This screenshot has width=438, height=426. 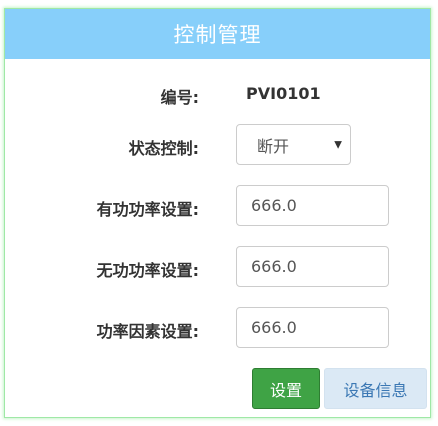 What do you see at coordinates (283, 93) in the screenshot?
I see `id-value: PVI0101` at bounding box center [283, 93].